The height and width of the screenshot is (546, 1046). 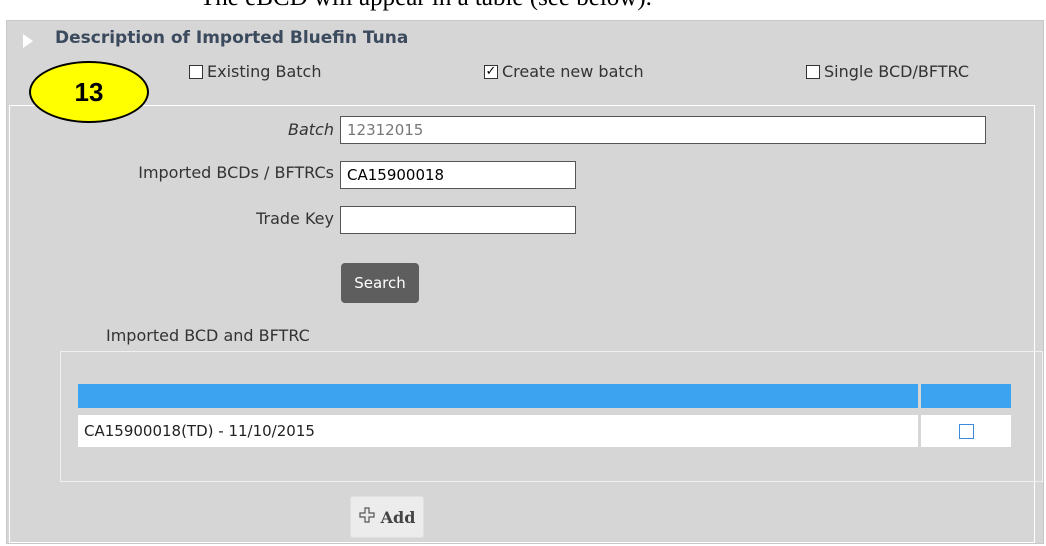 I want to click on trade-key-label: Trade Key, so click(x=295, y=218).